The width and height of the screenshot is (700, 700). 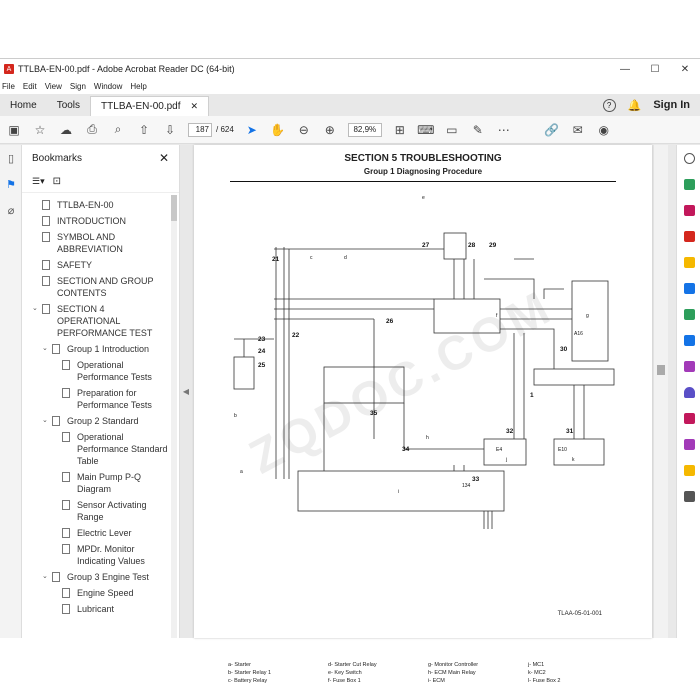 I want to click on share-link-icon: 🔗, so click(x=552, y=130).